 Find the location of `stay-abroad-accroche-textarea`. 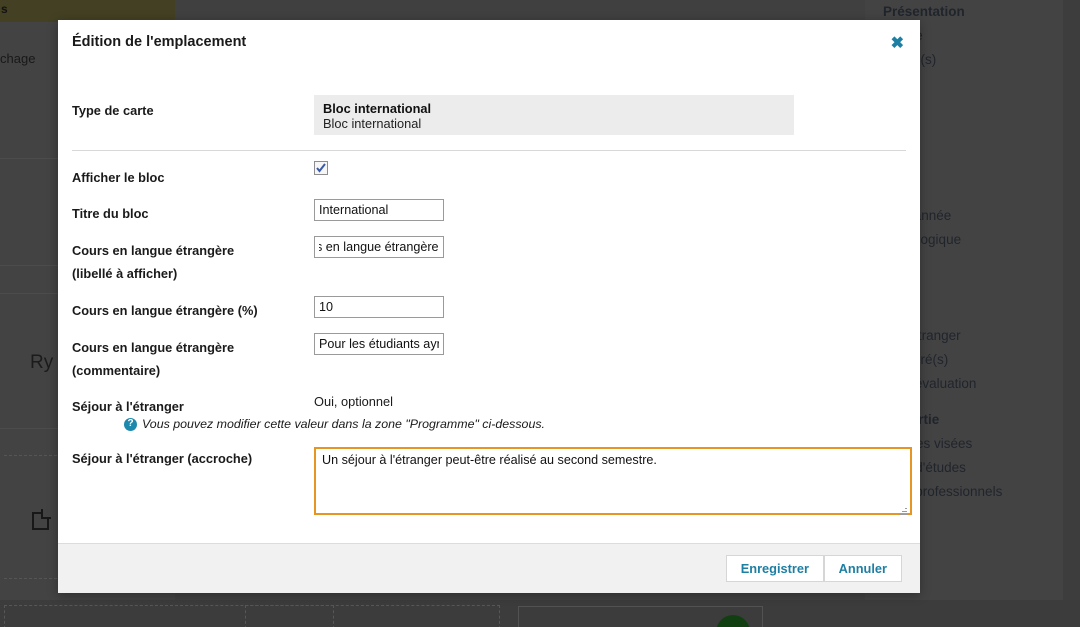

stay-abroad-accroche-textarea is located at coordinates (613, 481).